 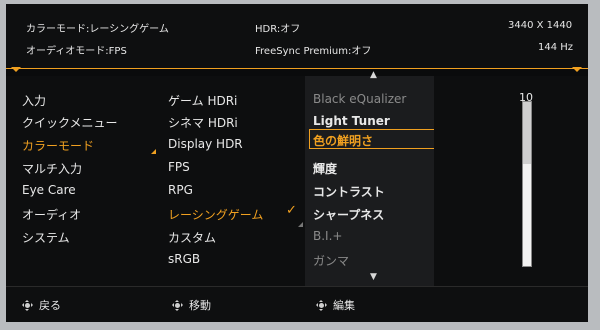 I want to click on enter-hint: 編集, so click(x=335, y=305).